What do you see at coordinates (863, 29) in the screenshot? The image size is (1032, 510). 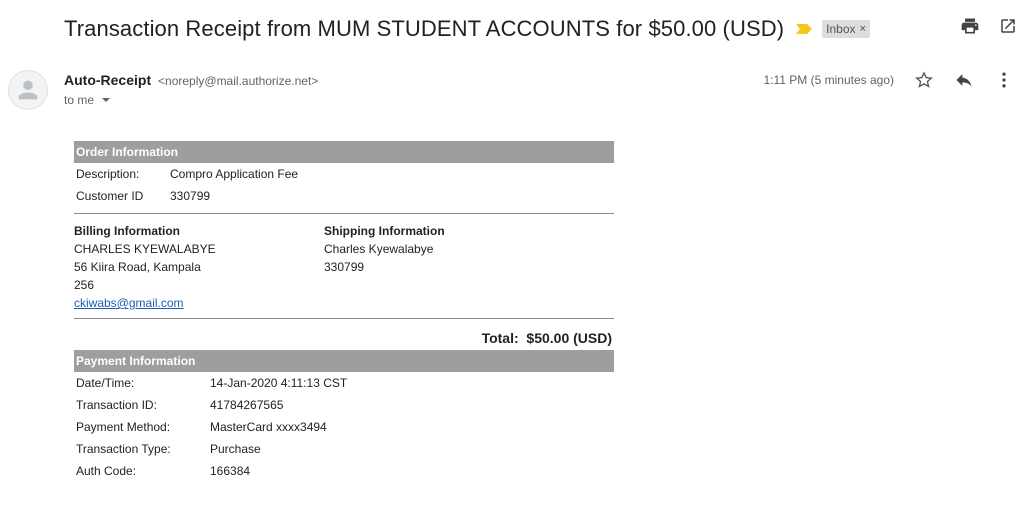 I see `remove-label-icon: ×` at bounding box center [863, 29].